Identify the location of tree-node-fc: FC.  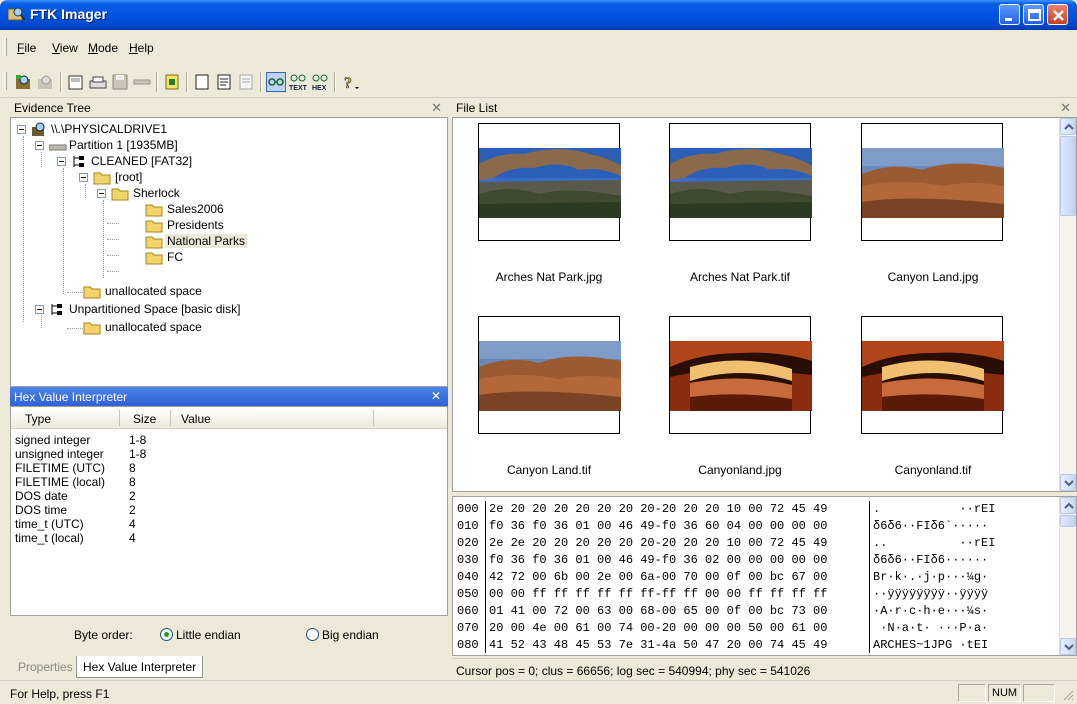
(269, 258).